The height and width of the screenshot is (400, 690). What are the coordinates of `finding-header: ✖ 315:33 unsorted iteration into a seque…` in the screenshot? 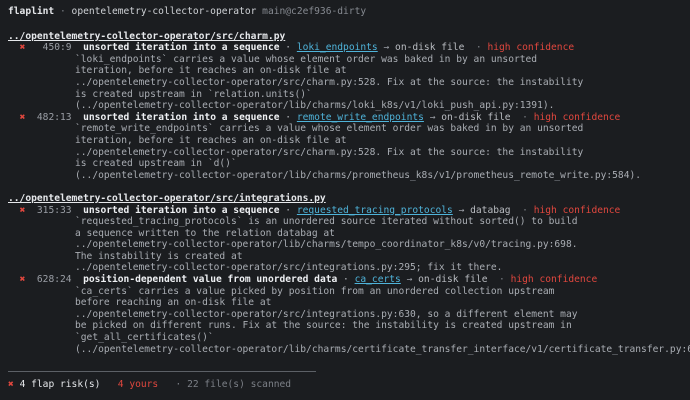 It's located at (320, 210).